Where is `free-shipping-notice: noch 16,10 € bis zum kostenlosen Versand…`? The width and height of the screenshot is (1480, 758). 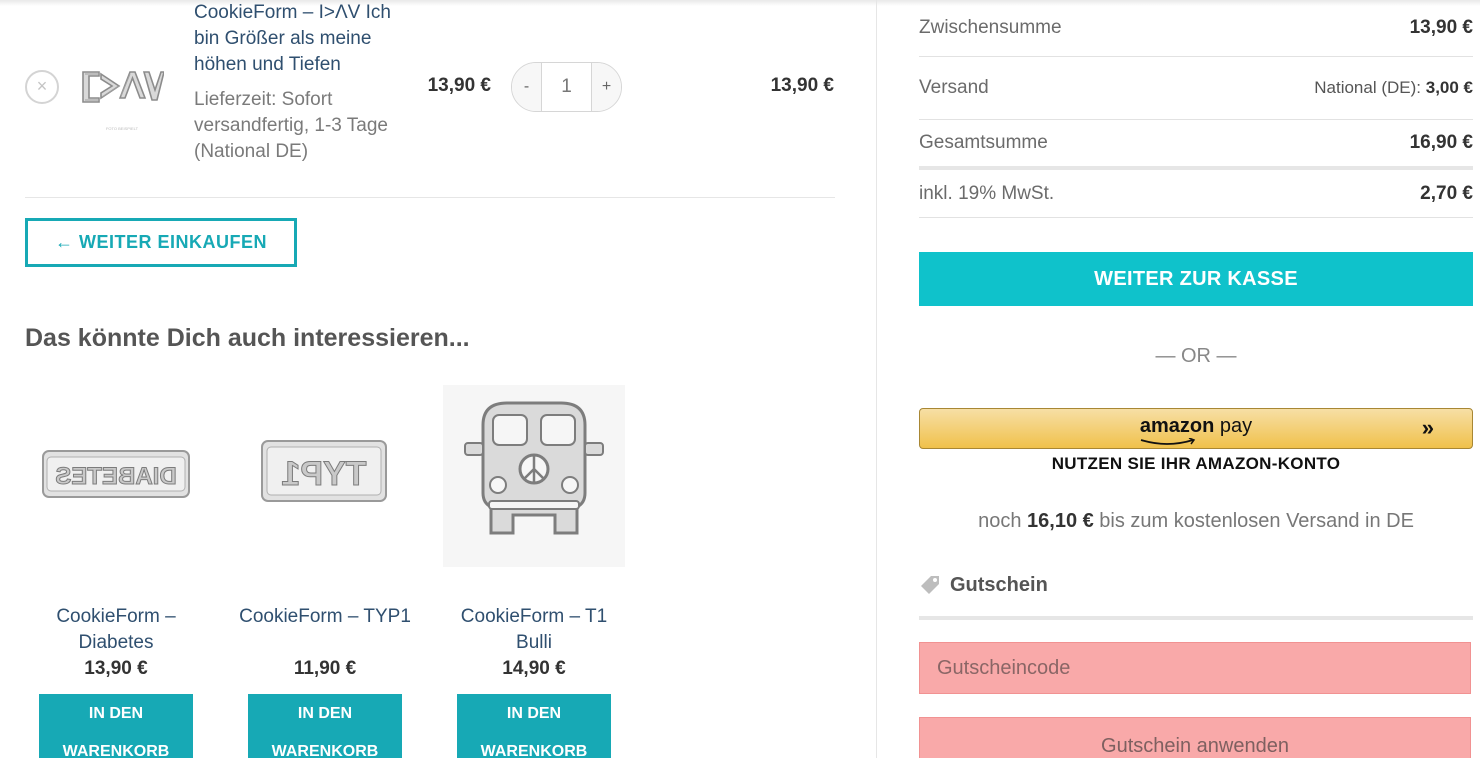 free-shipping-notice: noch 16,10 € bis zum kostenlosen Versand… is located at coordinates (1196, 521).